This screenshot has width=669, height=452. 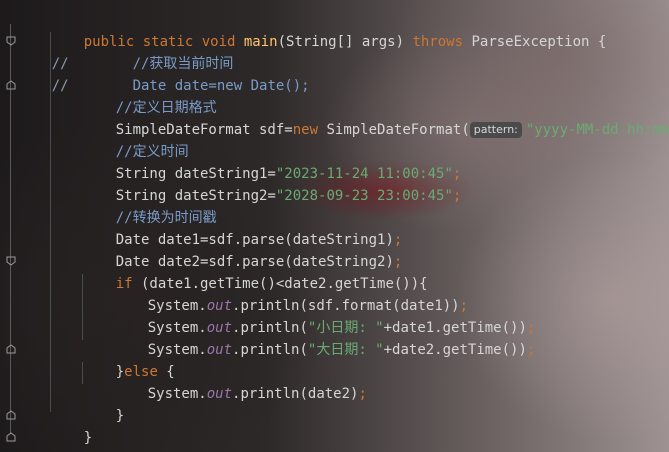 I want to click on token-text: +date2.getTime()), so click(x=455, y=350).